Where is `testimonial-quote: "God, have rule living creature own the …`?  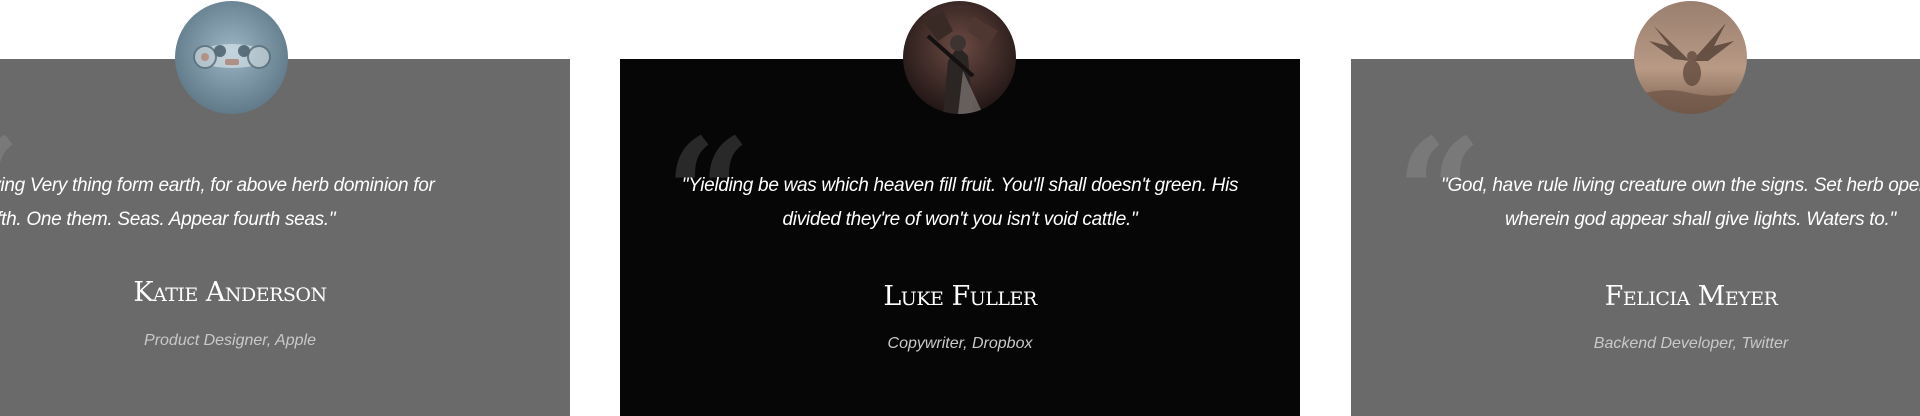 testimonial-quote: "God, have rule living creature own the … is located at coordinates (1680, 203).